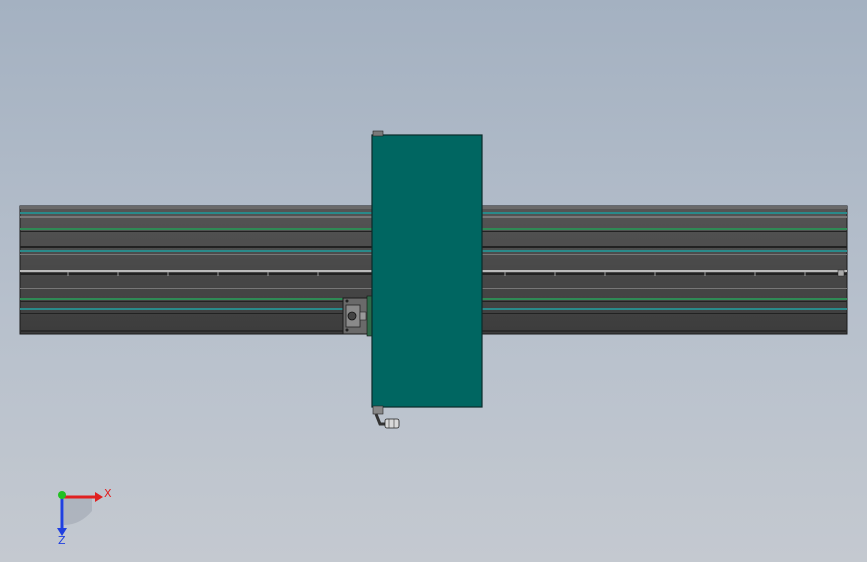 The width and height of the screenshot is (867, 562). I want to click on y-axis-dot, so click(62, 495).